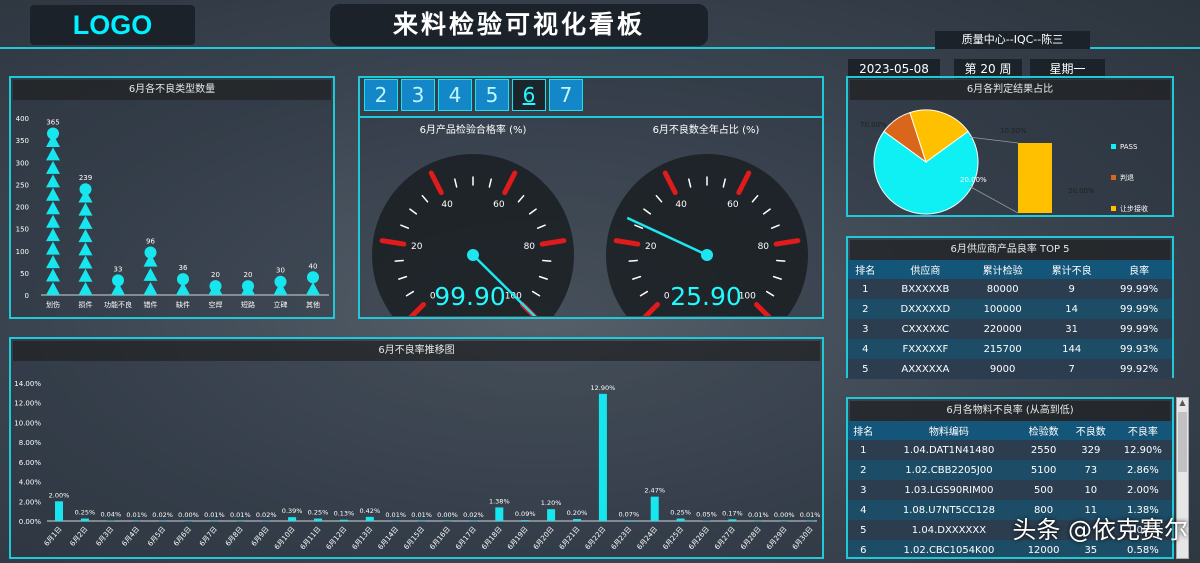 The image size is (1200, 563). I want to click on date-label: 6月29日, so click(777, 538).